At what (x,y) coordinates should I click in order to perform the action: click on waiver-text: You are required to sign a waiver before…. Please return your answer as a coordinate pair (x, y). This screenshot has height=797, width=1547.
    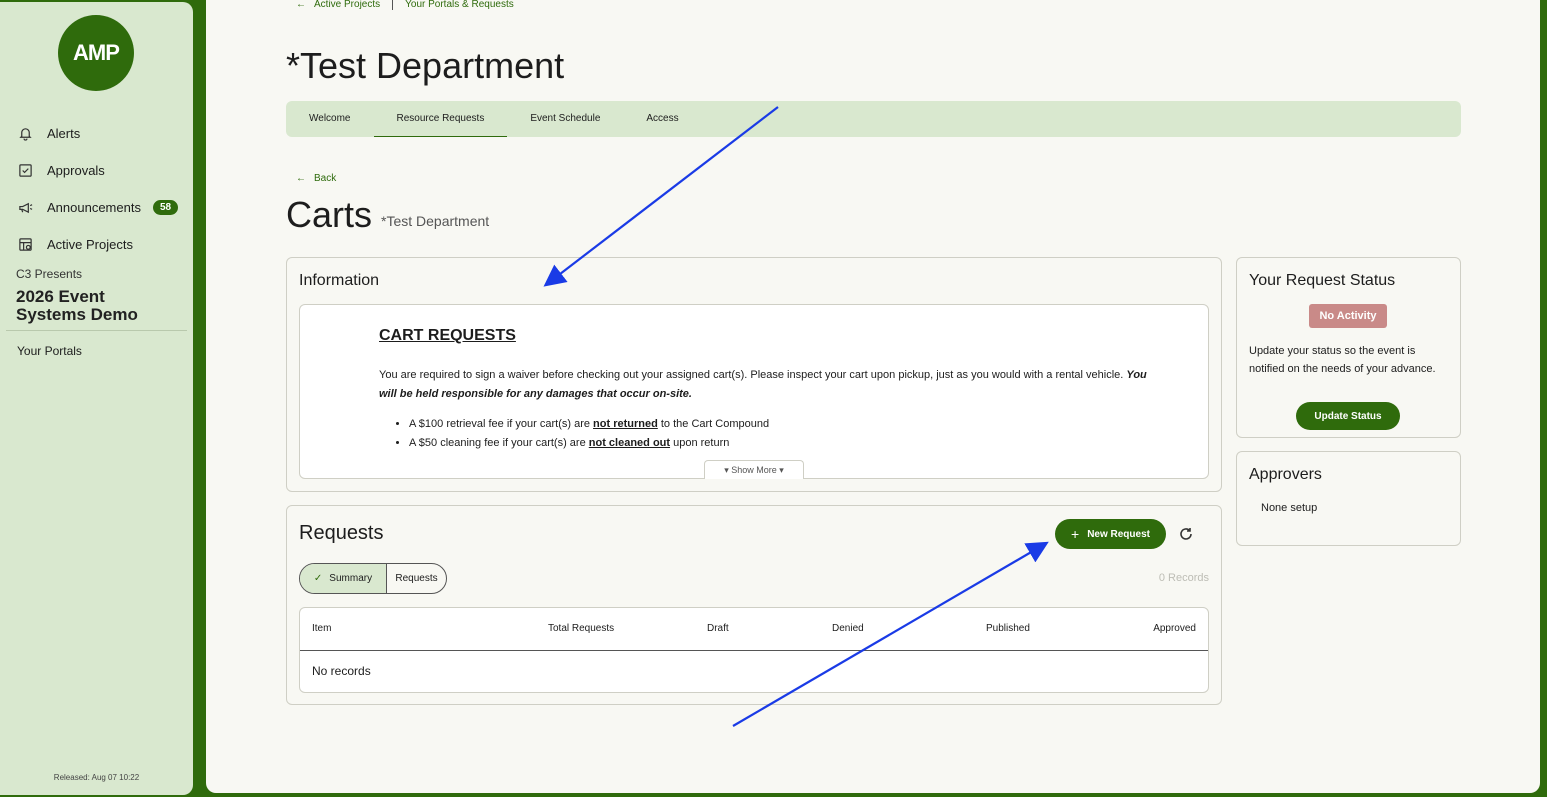
    Looking at the image, I should click on (751, 375).